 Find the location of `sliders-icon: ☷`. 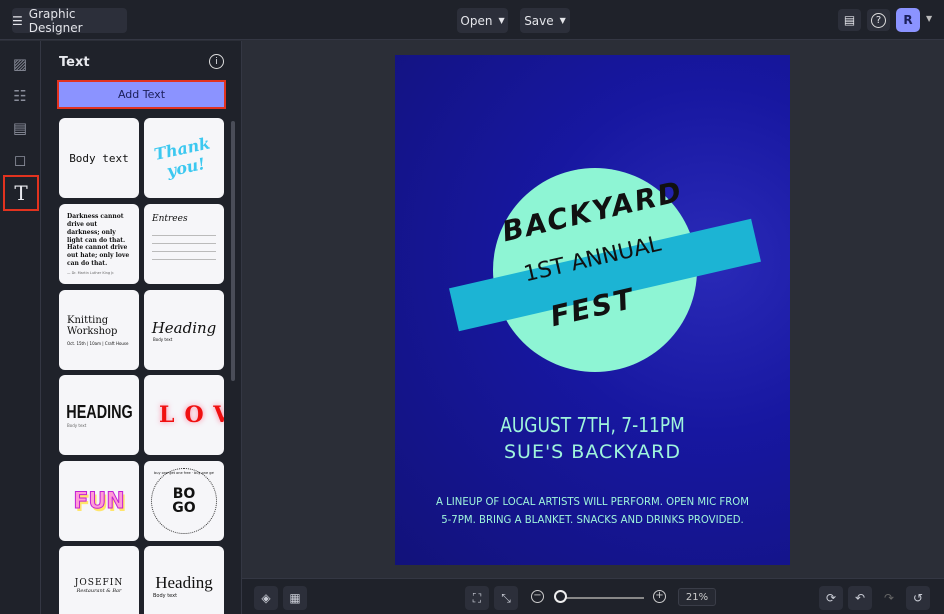

sliders-icon: ☷ is located at coordinates (20, 96).